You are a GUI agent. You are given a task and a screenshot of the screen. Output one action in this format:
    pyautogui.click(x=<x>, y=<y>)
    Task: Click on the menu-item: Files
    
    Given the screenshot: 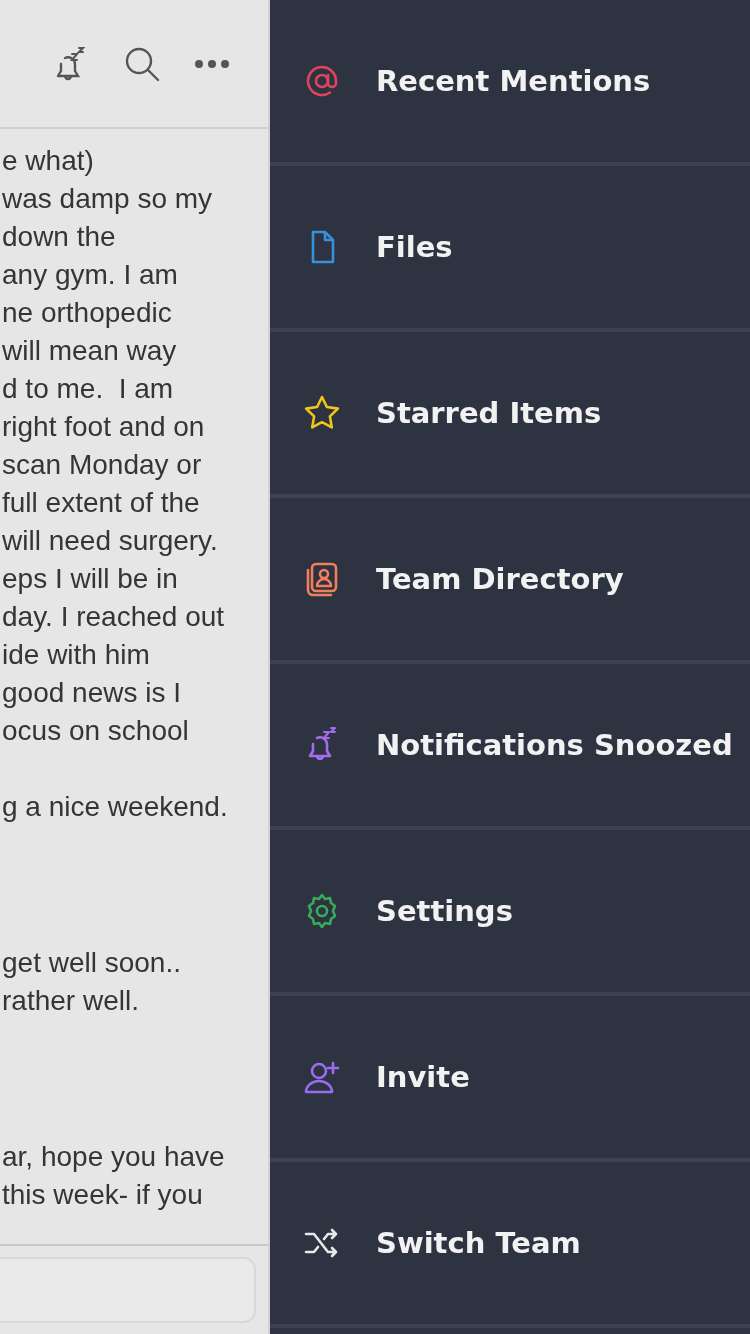 What is the action you would take?
    pyautogui.click(x=510, y=249)
    